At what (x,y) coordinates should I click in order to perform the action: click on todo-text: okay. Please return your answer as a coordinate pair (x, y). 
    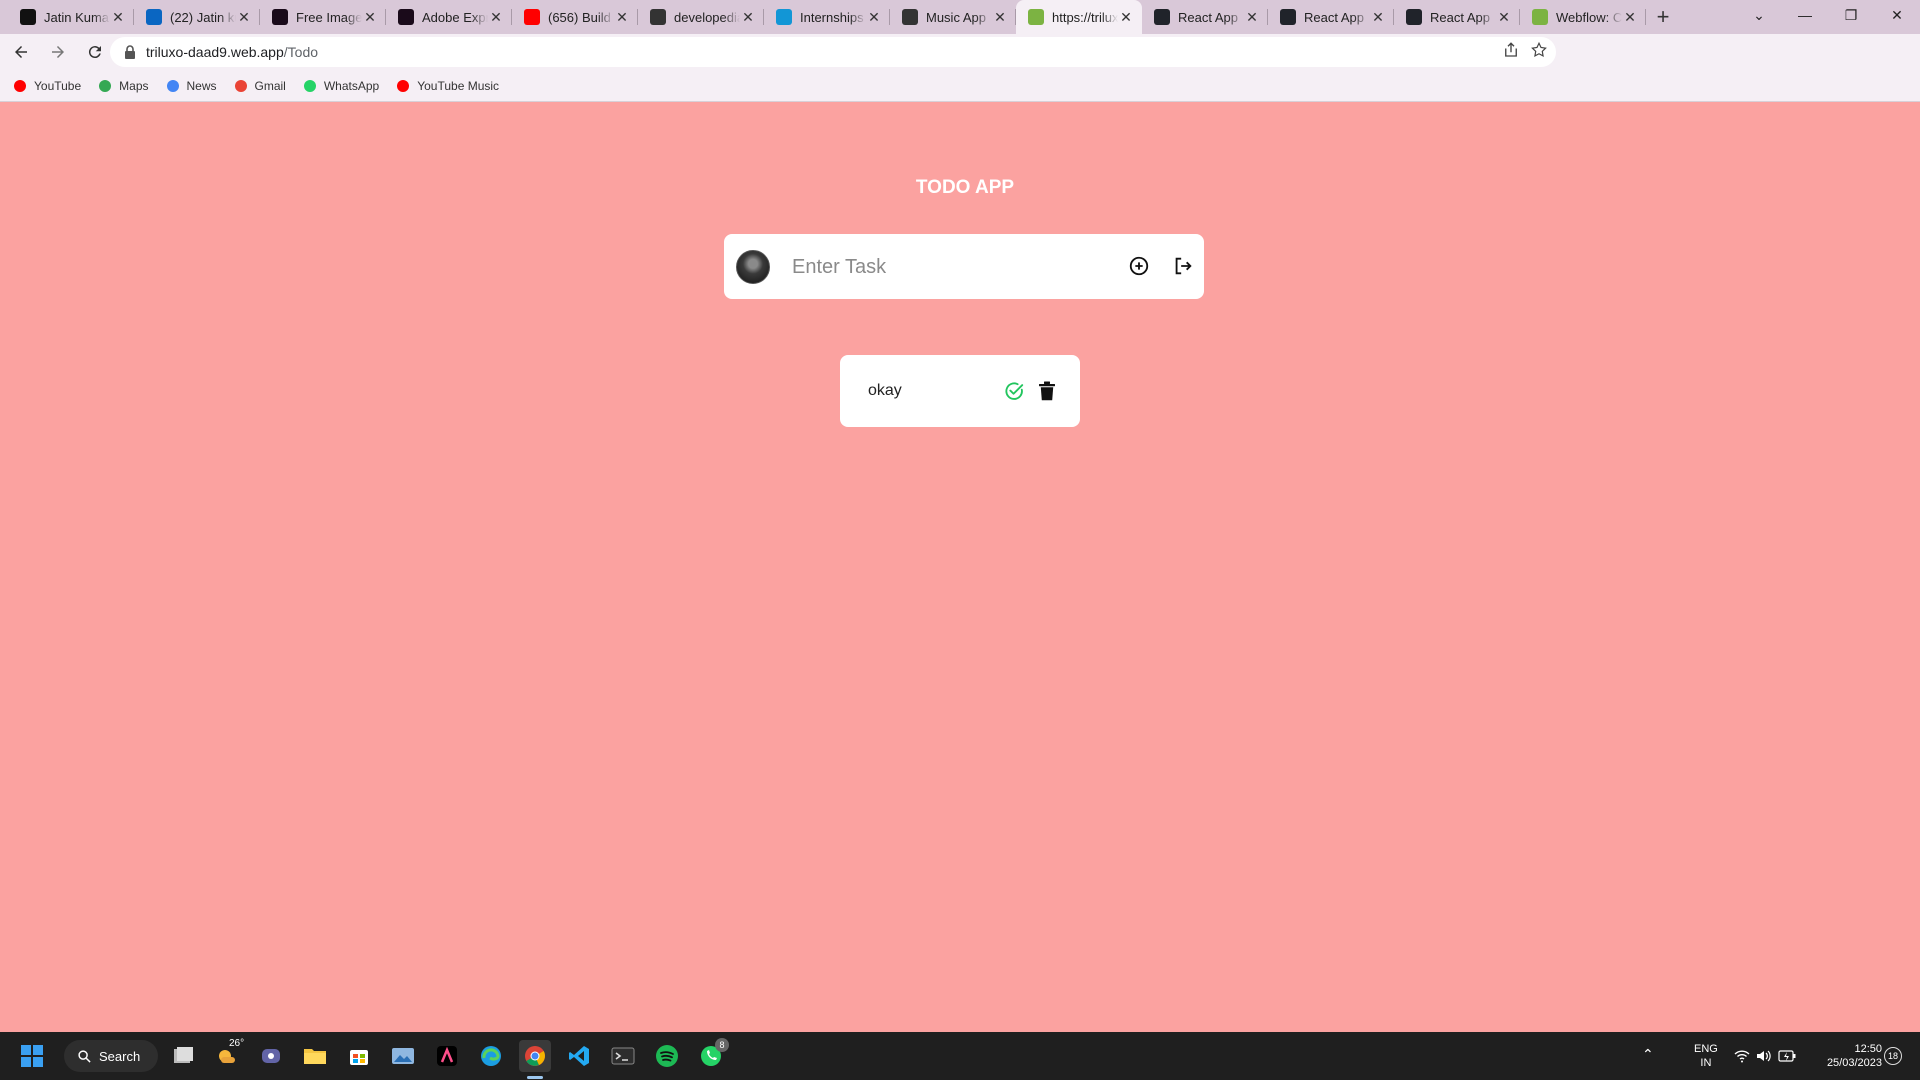
    Looking at the image, I should click on (885, 390).